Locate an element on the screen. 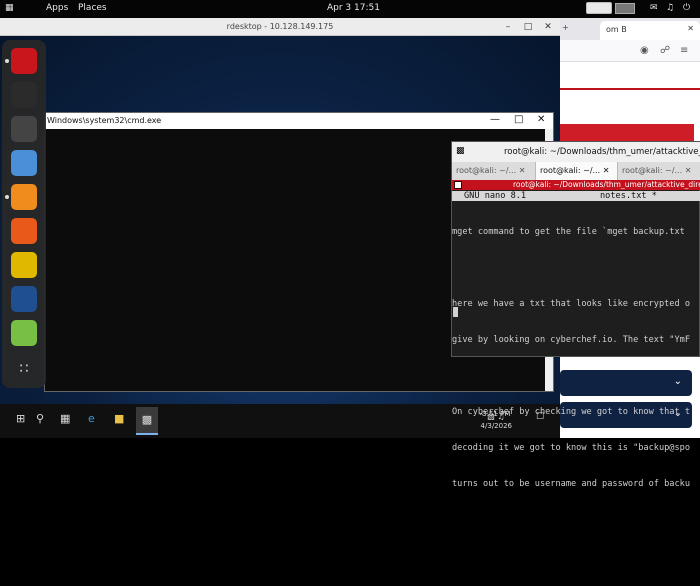  remmina-icon is located at coordinates (24, 129).